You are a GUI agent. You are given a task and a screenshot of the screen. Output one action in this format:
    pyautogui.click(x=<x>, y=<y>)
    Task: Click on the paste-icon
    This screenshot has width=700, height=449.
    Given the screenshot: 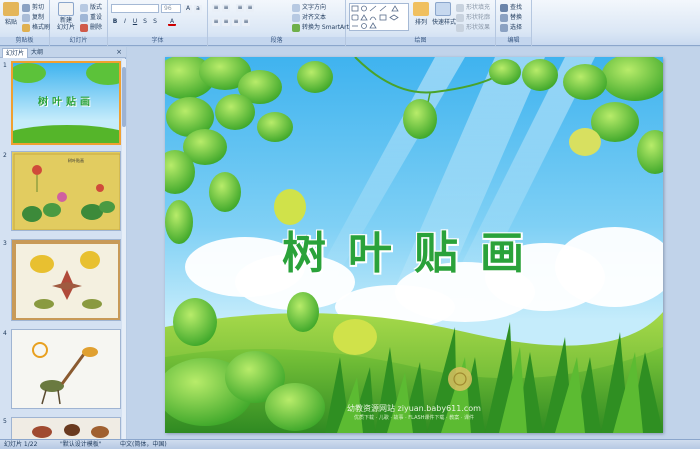 What is the action you would take?
    pyautogui.click(x=11, y=9)
    